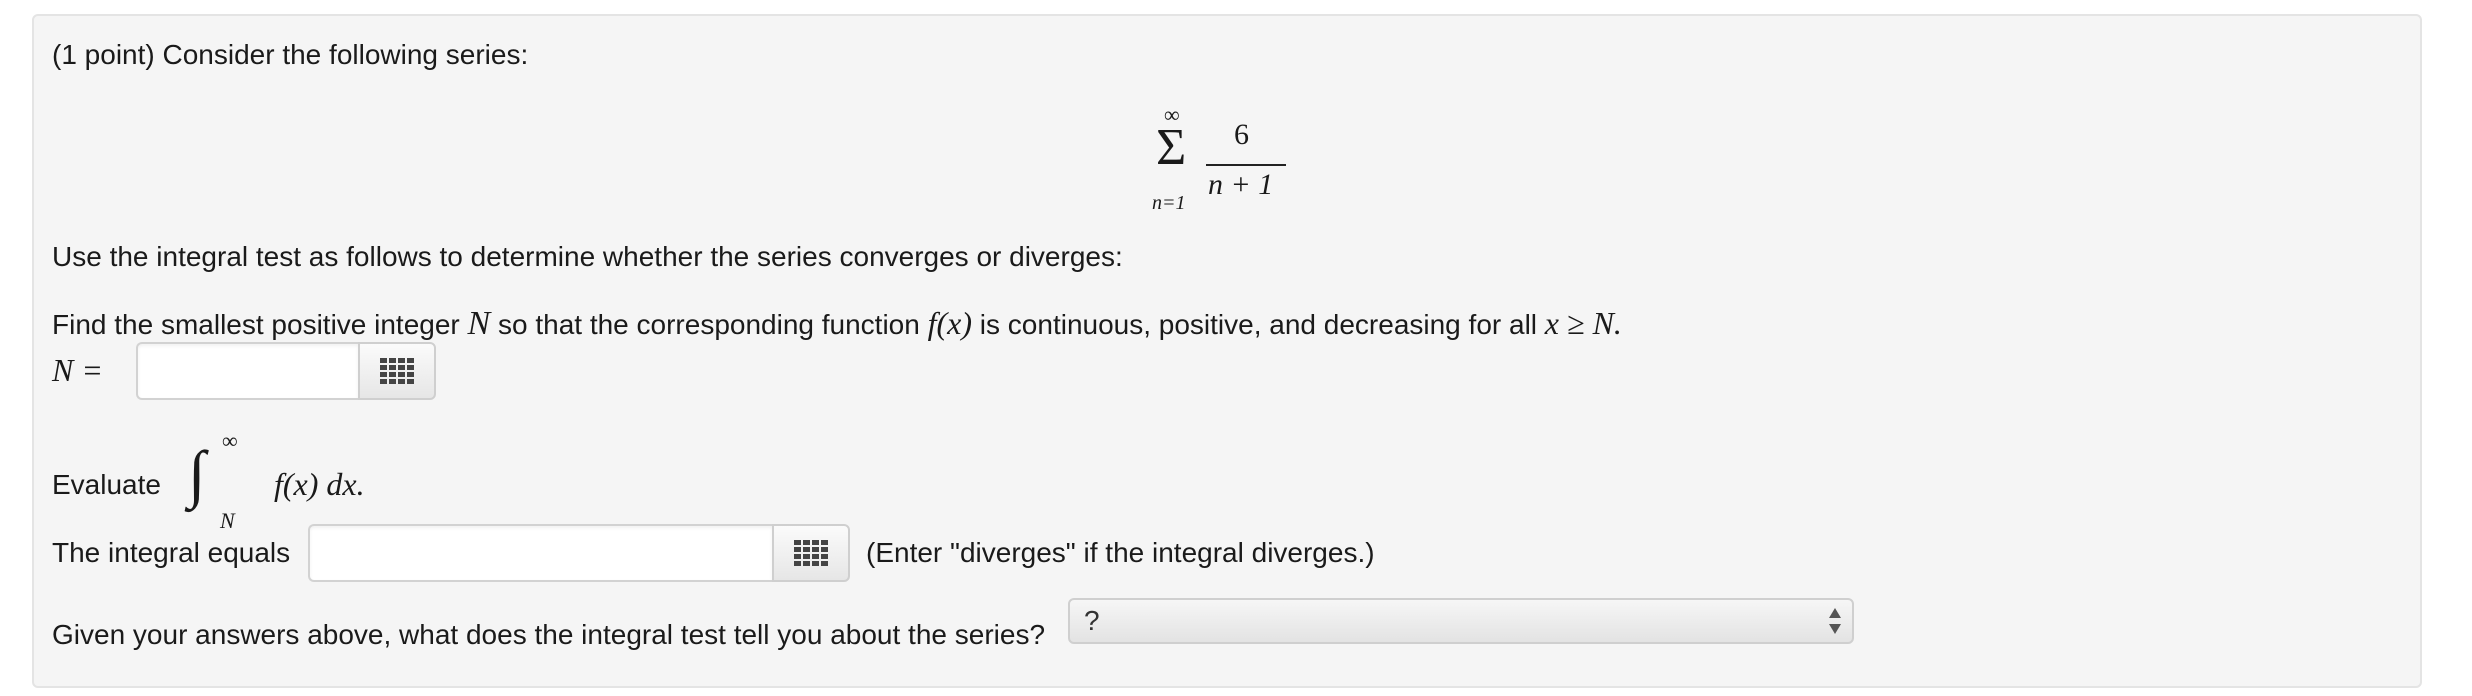 This screenshot has width=2472, height=696. I want to click on integral-input-group, so click(579, 553).